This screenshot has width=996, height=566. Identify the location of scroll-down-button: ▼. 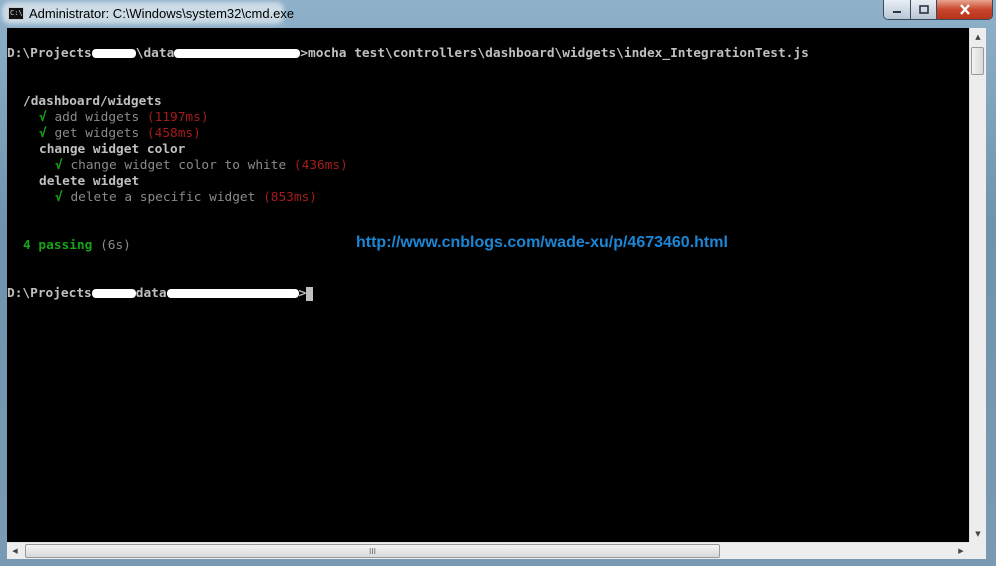
(978, 533).